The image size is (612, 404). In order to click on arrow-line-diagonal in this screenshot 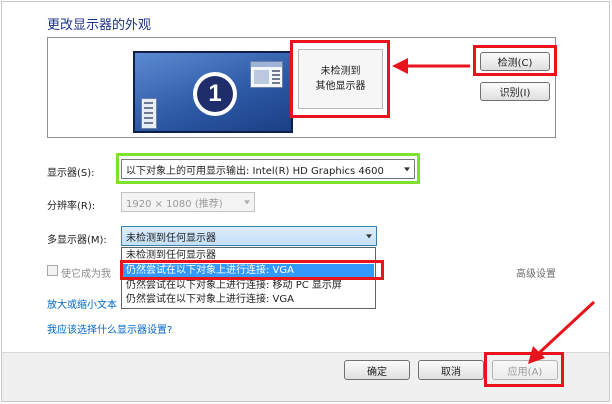, I will do `click(566, 327)`.